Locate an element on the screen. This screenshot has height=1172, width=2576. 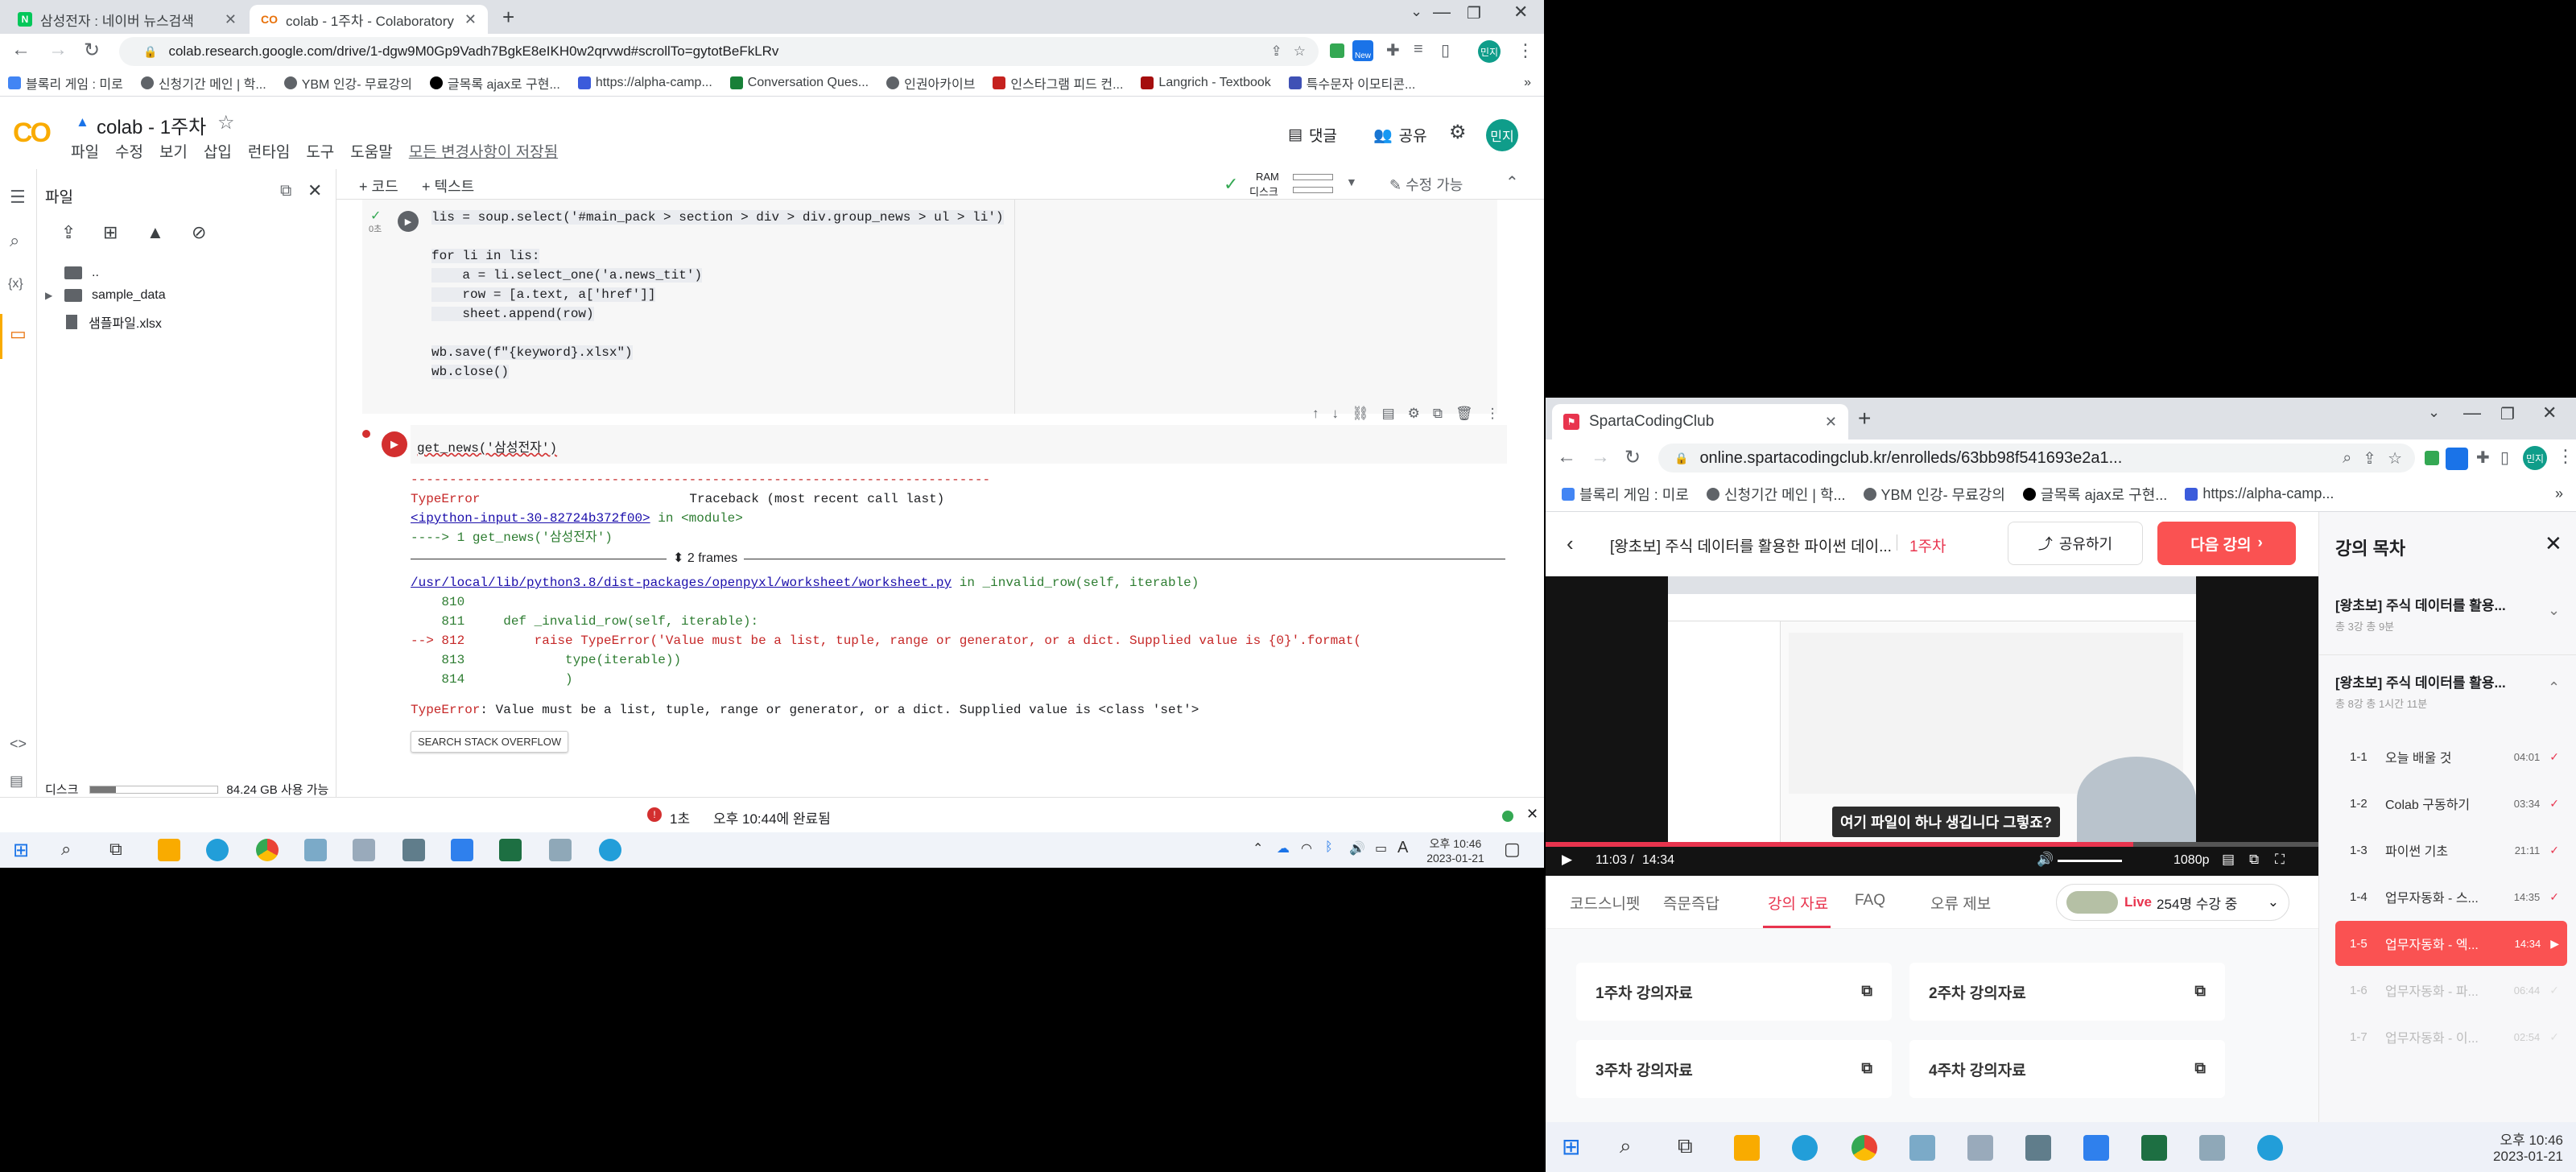
toc-course-1: [왕초보] 주식 데이터를 활용... 총 3강 총 9분 ⌄ is located at coordinates (2447, 617).